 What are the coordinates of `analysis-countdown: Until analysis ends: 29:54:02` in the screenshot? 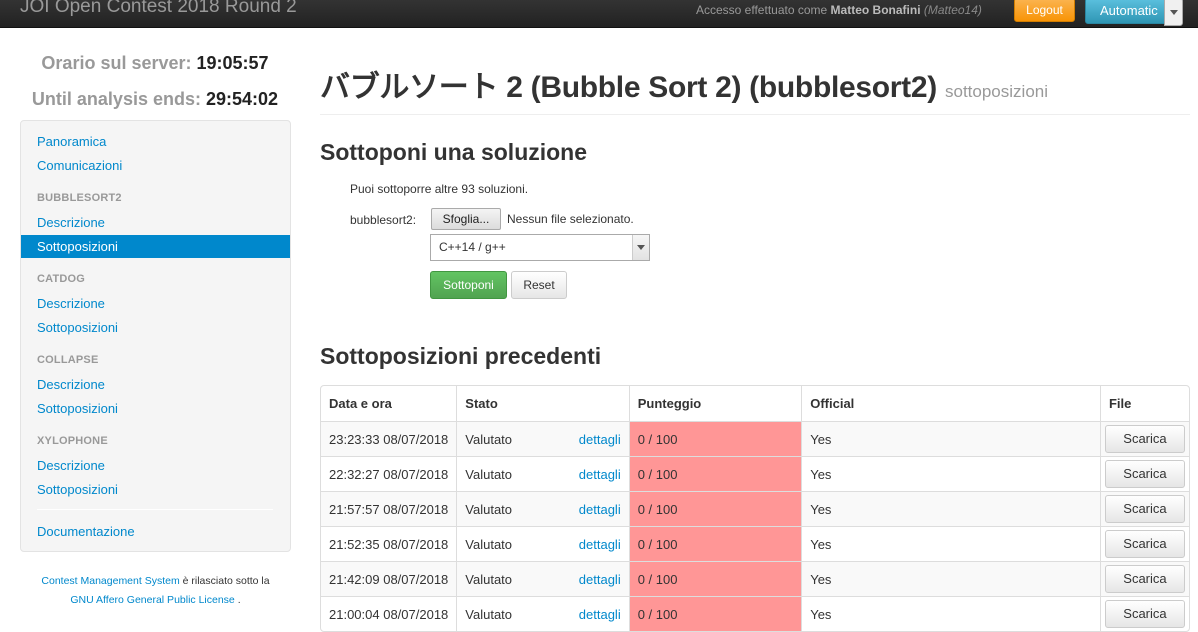 It's located at (155, 99).